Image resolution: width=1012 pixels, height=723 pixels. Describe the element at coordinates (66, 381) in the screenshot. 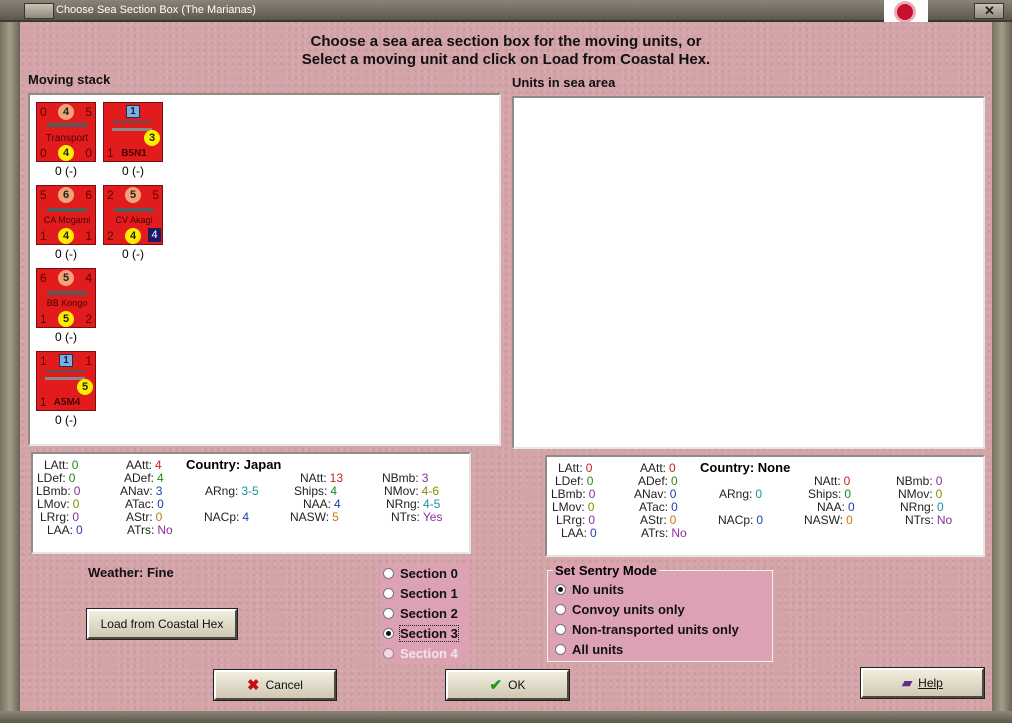

I see `unit-counter-a5m4: 1 1 1 5 1 A5M4` at that location.